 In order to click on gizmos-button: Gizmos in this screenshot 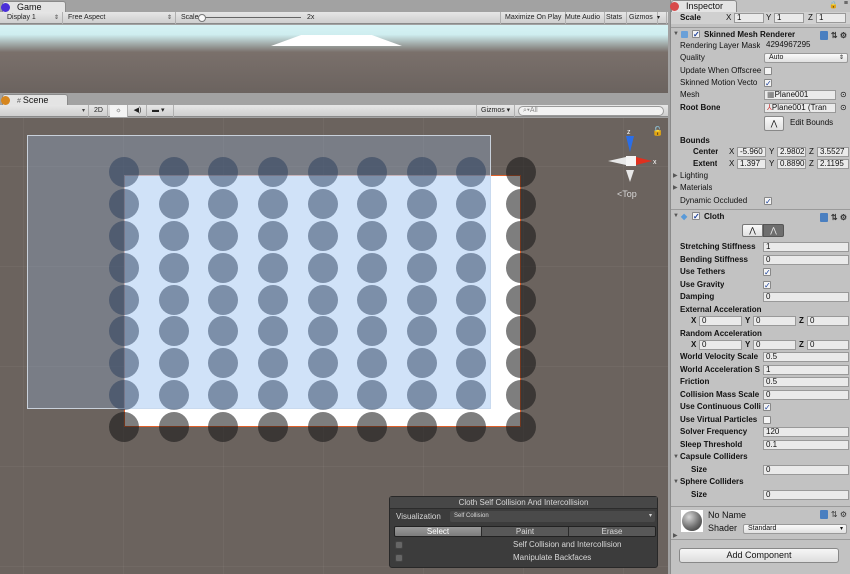, I will do `click(641, 18)`.